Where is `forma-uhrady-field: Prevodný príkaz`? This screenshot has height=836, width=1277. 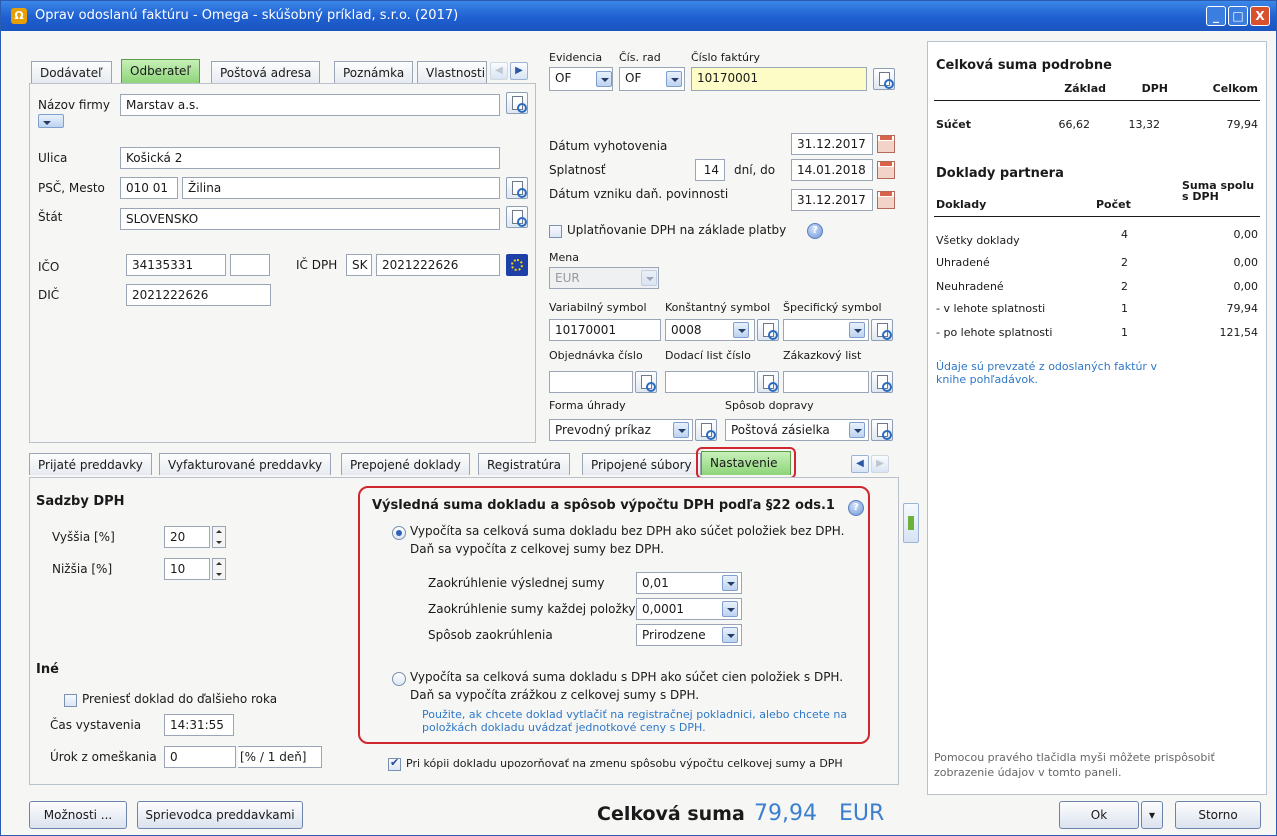 forma-uhrady-field: Prevodný príkaz is located at coordinates (621, 430).